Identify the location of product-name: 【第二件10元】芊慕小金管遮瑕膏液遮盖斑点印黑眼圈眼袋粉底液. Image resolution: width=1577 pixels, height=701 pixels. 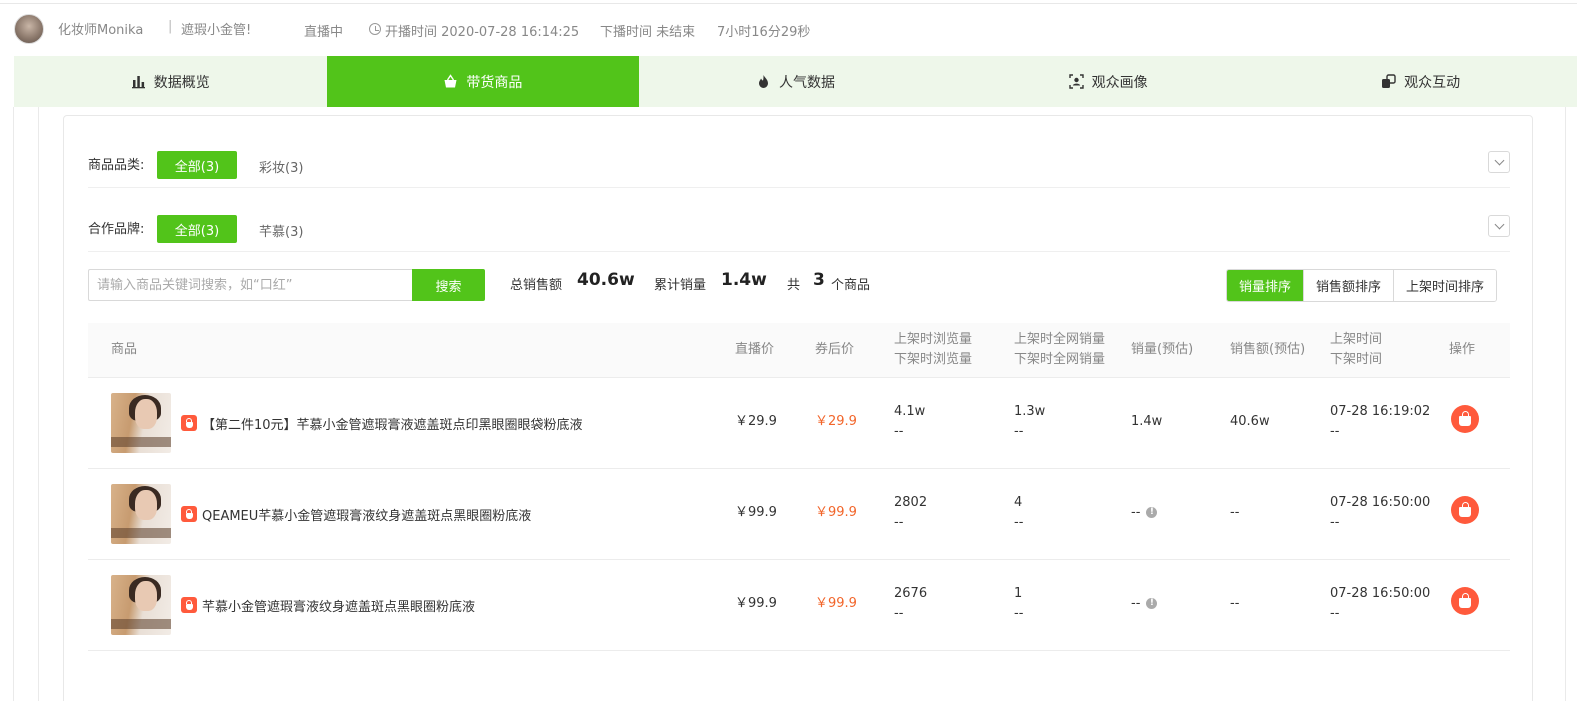
(392, 423).